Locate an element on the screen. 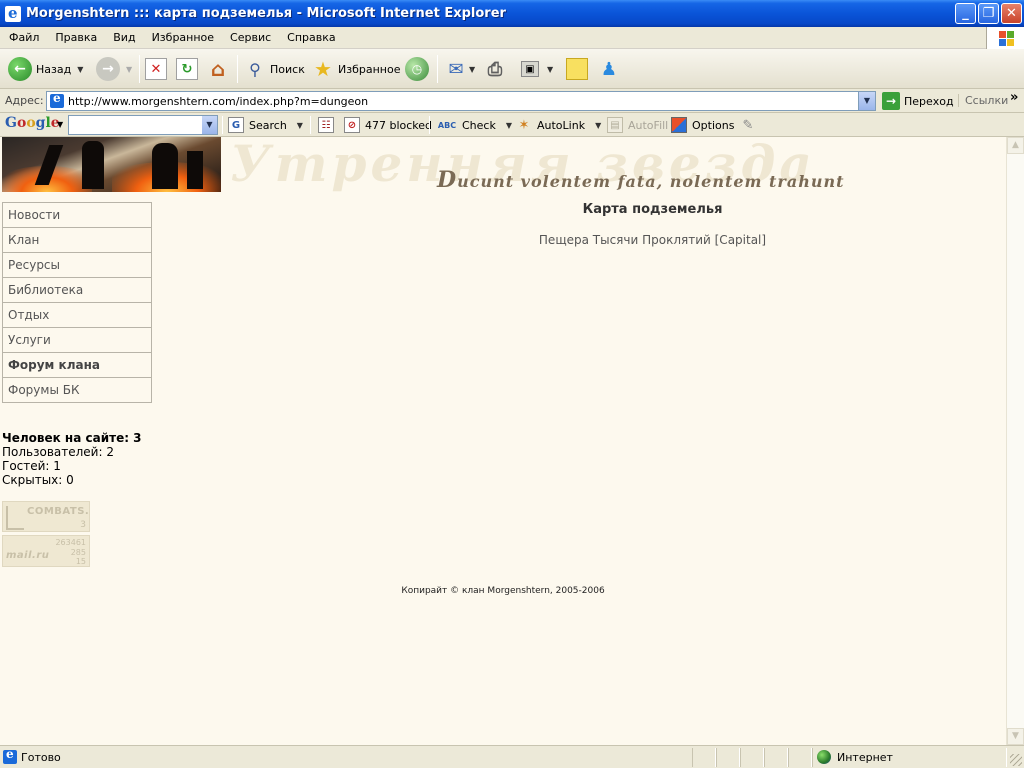 The image size is (1024, 768). home-icon: ⌂ is located at coordinates (218, 69).